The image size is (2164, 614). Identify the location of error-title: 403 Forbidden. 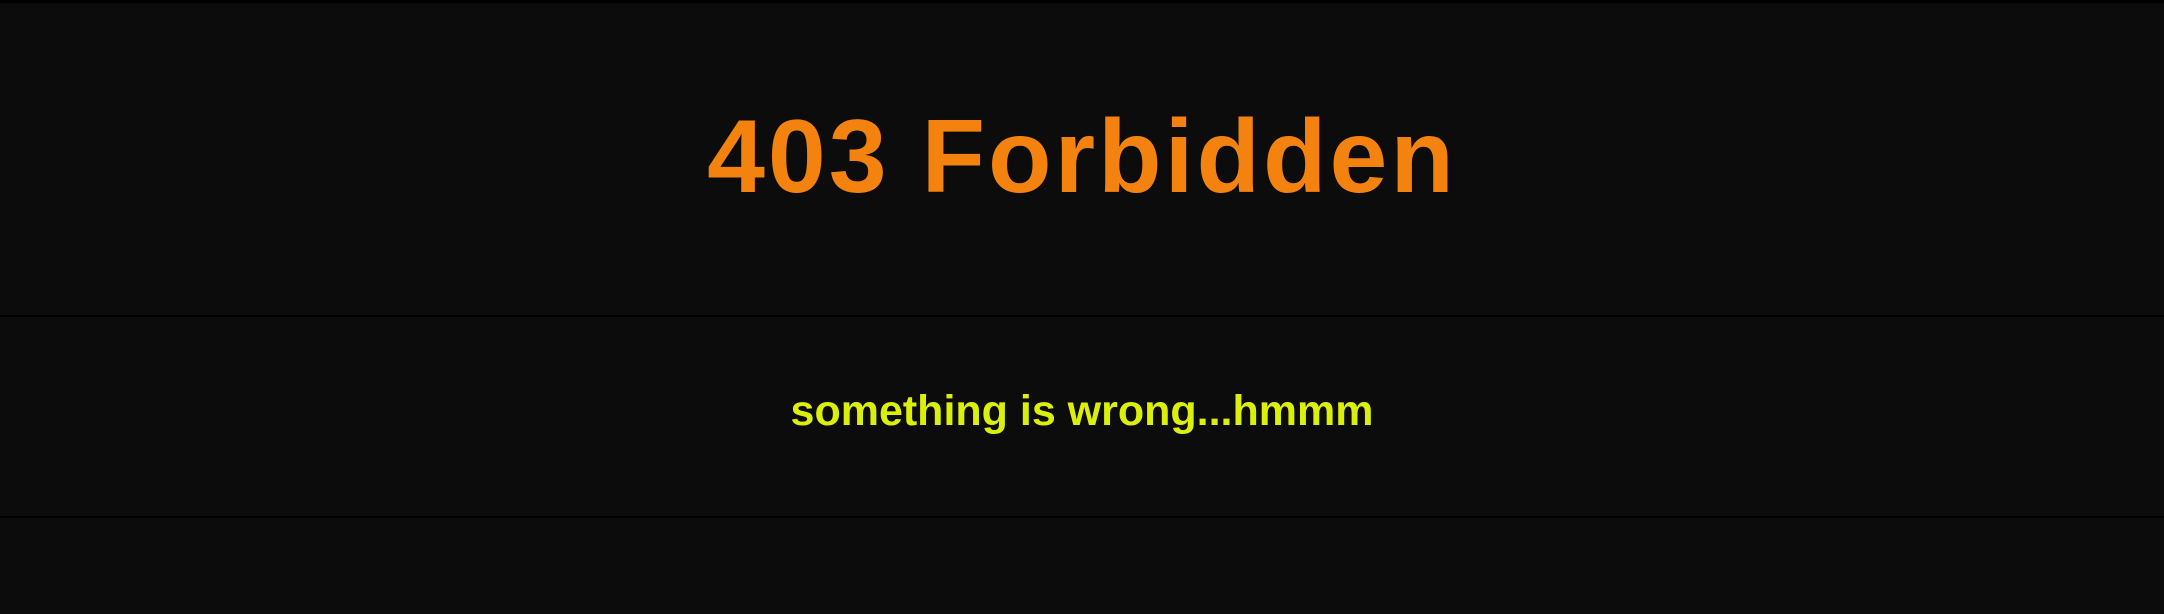
(1082, 157).